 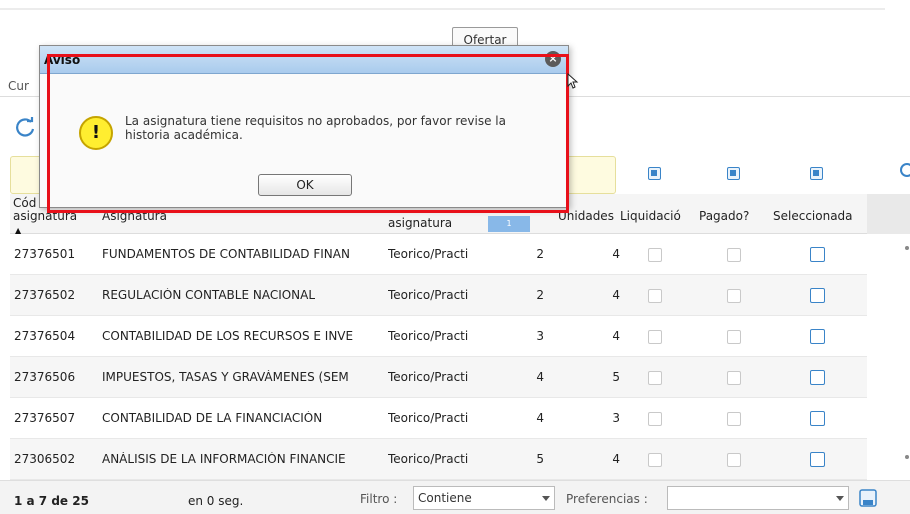 What do you see at coordinates (654, 173) in the screenshot?
I see `liquidacion-header-checkbox` at bounding box center [654, 173].